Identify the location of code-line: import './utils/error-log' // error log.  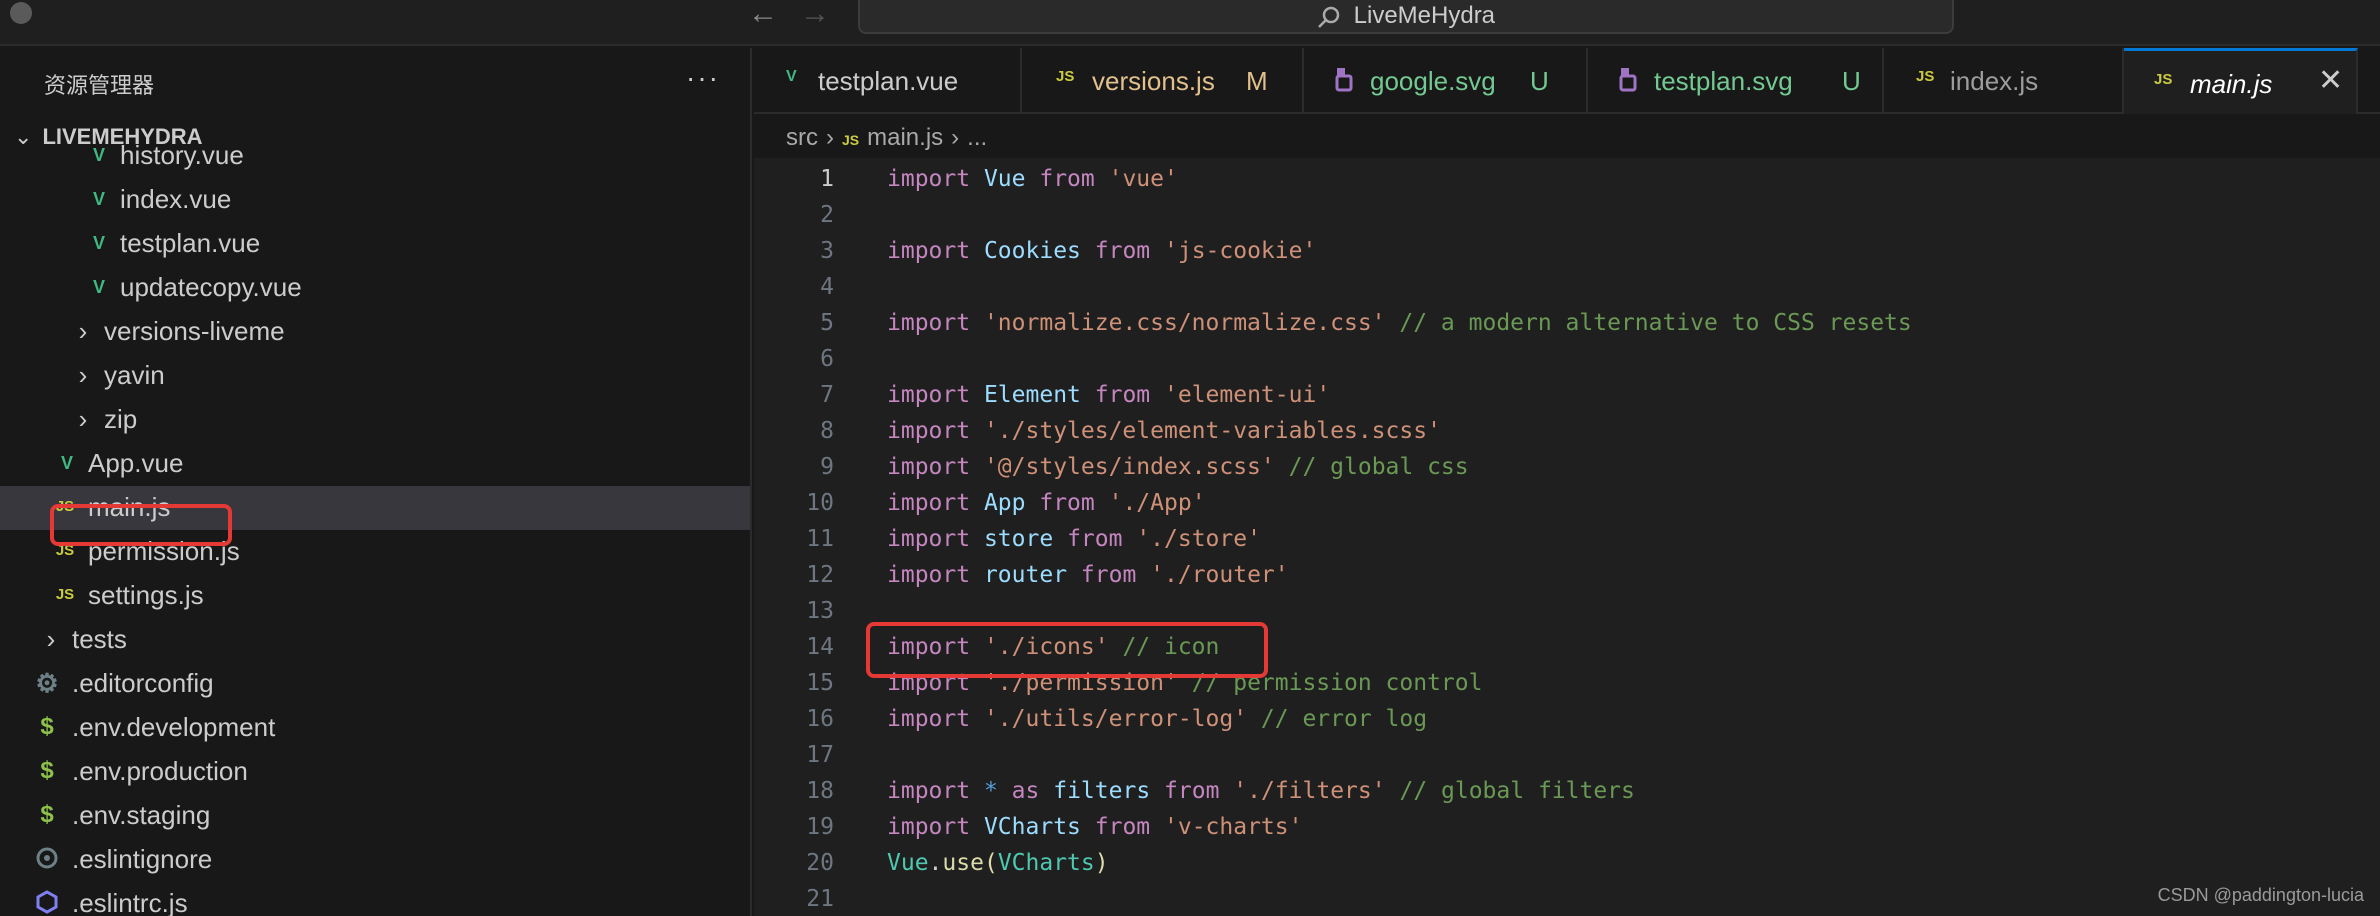
(1157, 719).